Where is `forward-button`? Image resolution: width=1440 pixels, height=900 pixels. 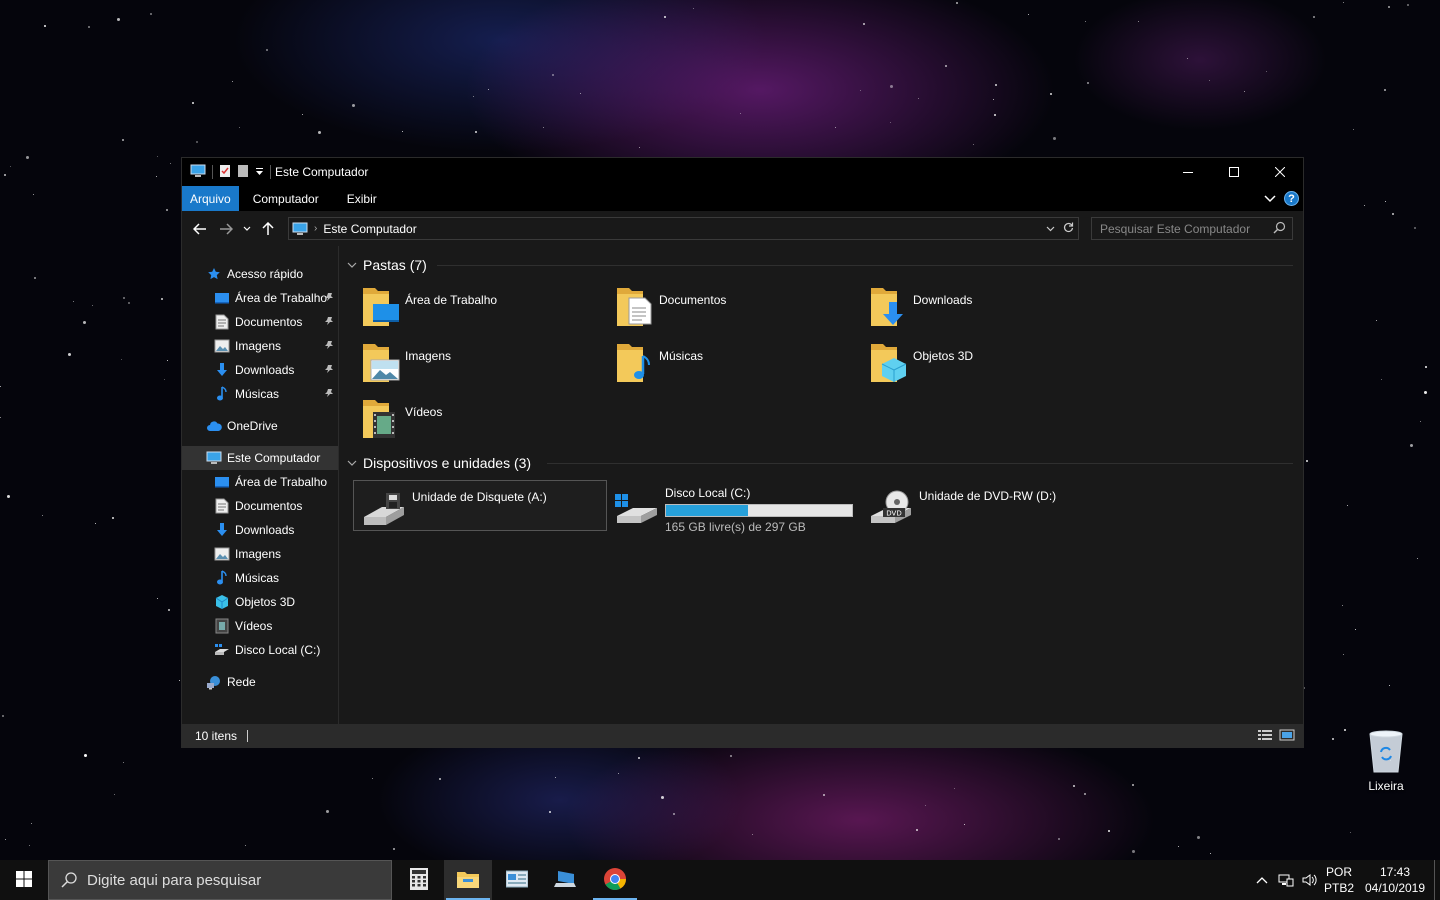
forward-button is located at coordinates (226, 229).